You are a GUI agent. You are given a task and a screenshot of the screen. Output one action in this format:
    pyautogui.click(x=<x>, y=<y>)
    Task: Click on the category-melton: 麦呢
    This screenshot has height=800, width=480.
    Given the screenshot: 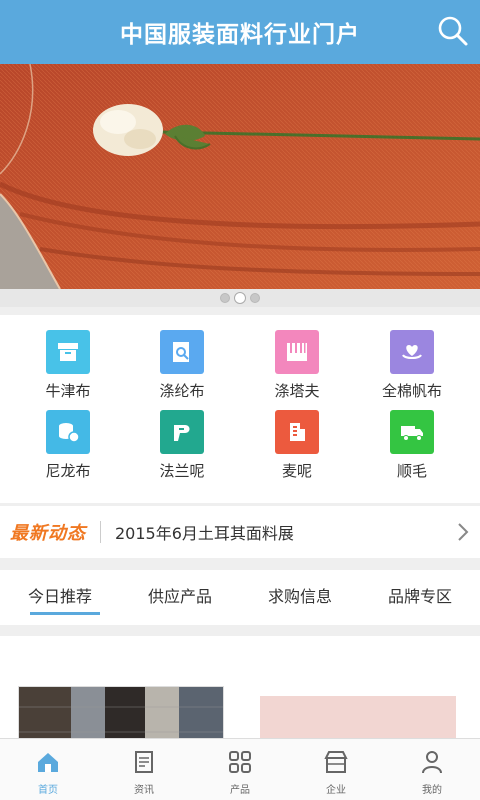 What is the action you would take?
    pyautogui.click(x=297, y=445)
    